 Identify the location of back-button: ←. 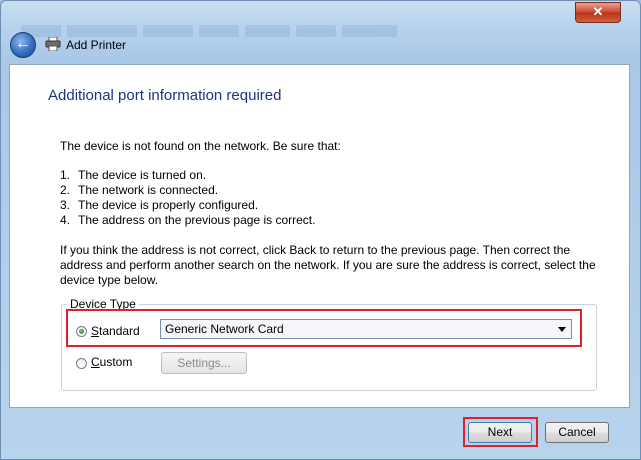
(23, 45).